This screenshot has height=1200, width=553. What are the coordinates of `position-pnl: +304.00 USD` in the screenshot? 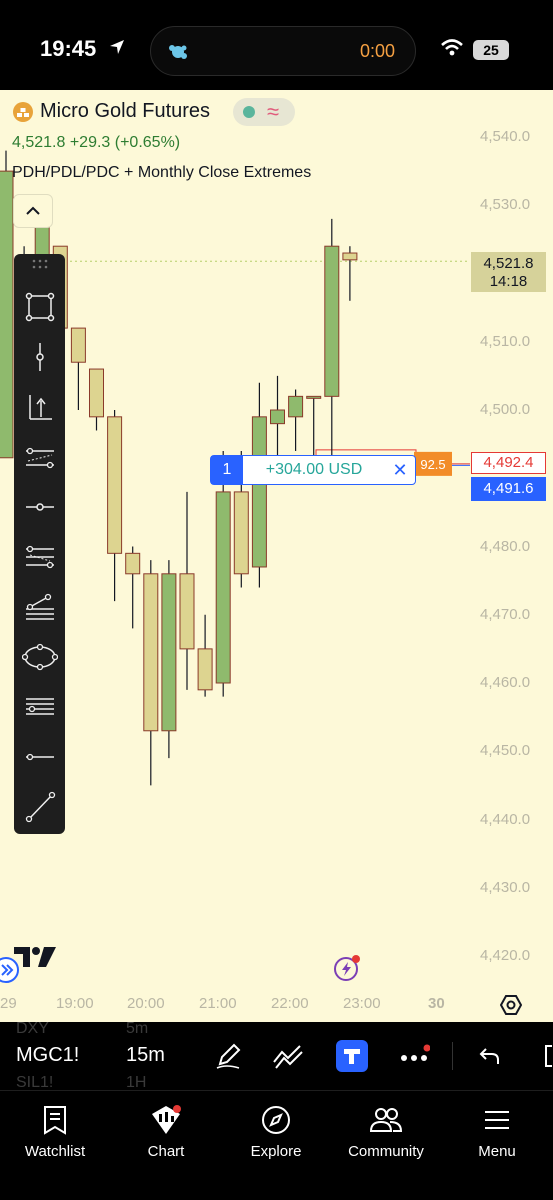 It's located at (314, 469).